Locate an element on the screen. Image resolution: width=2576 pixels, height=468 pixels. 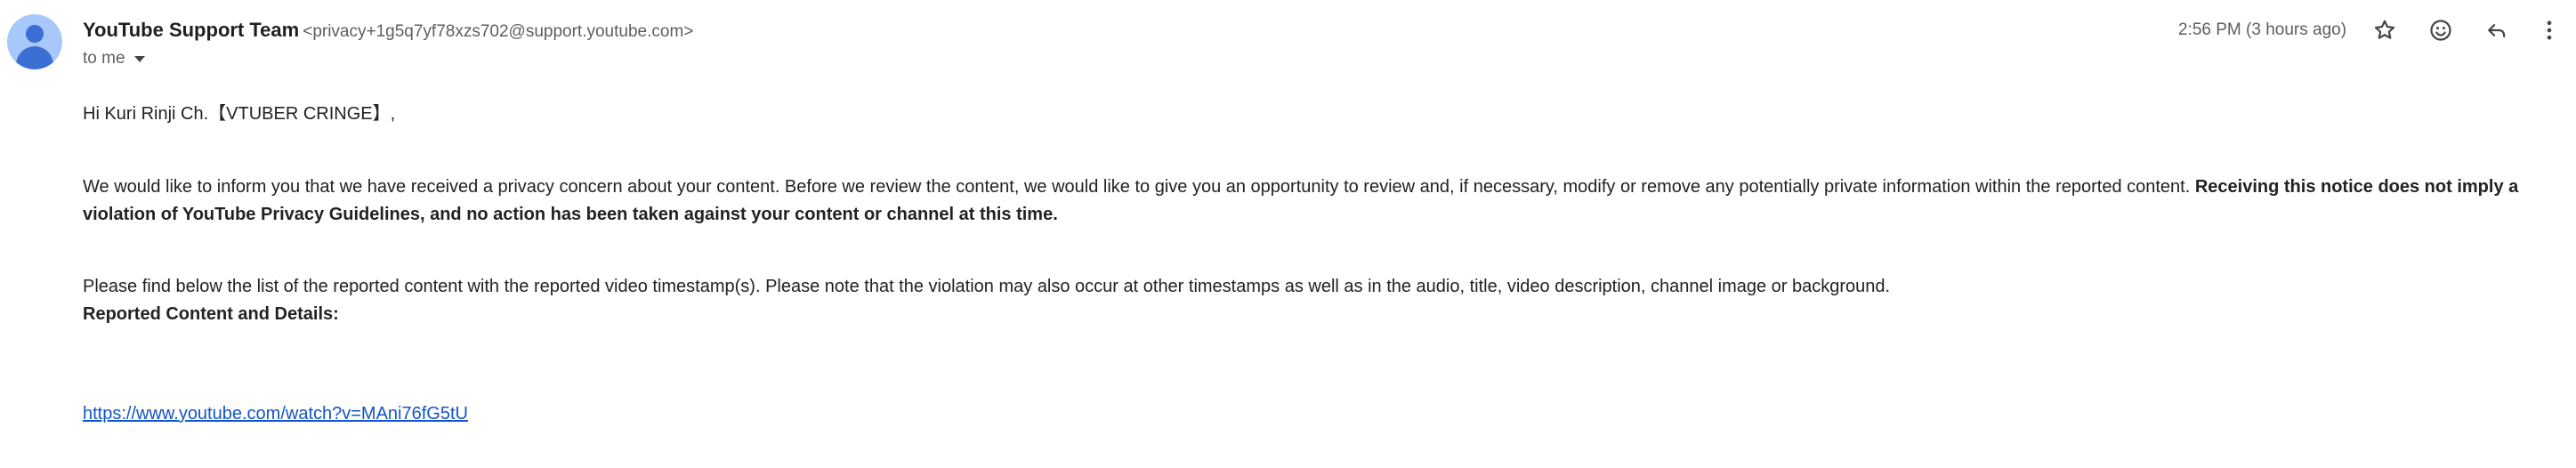
star-icon is located at coordinates (2384, 29).